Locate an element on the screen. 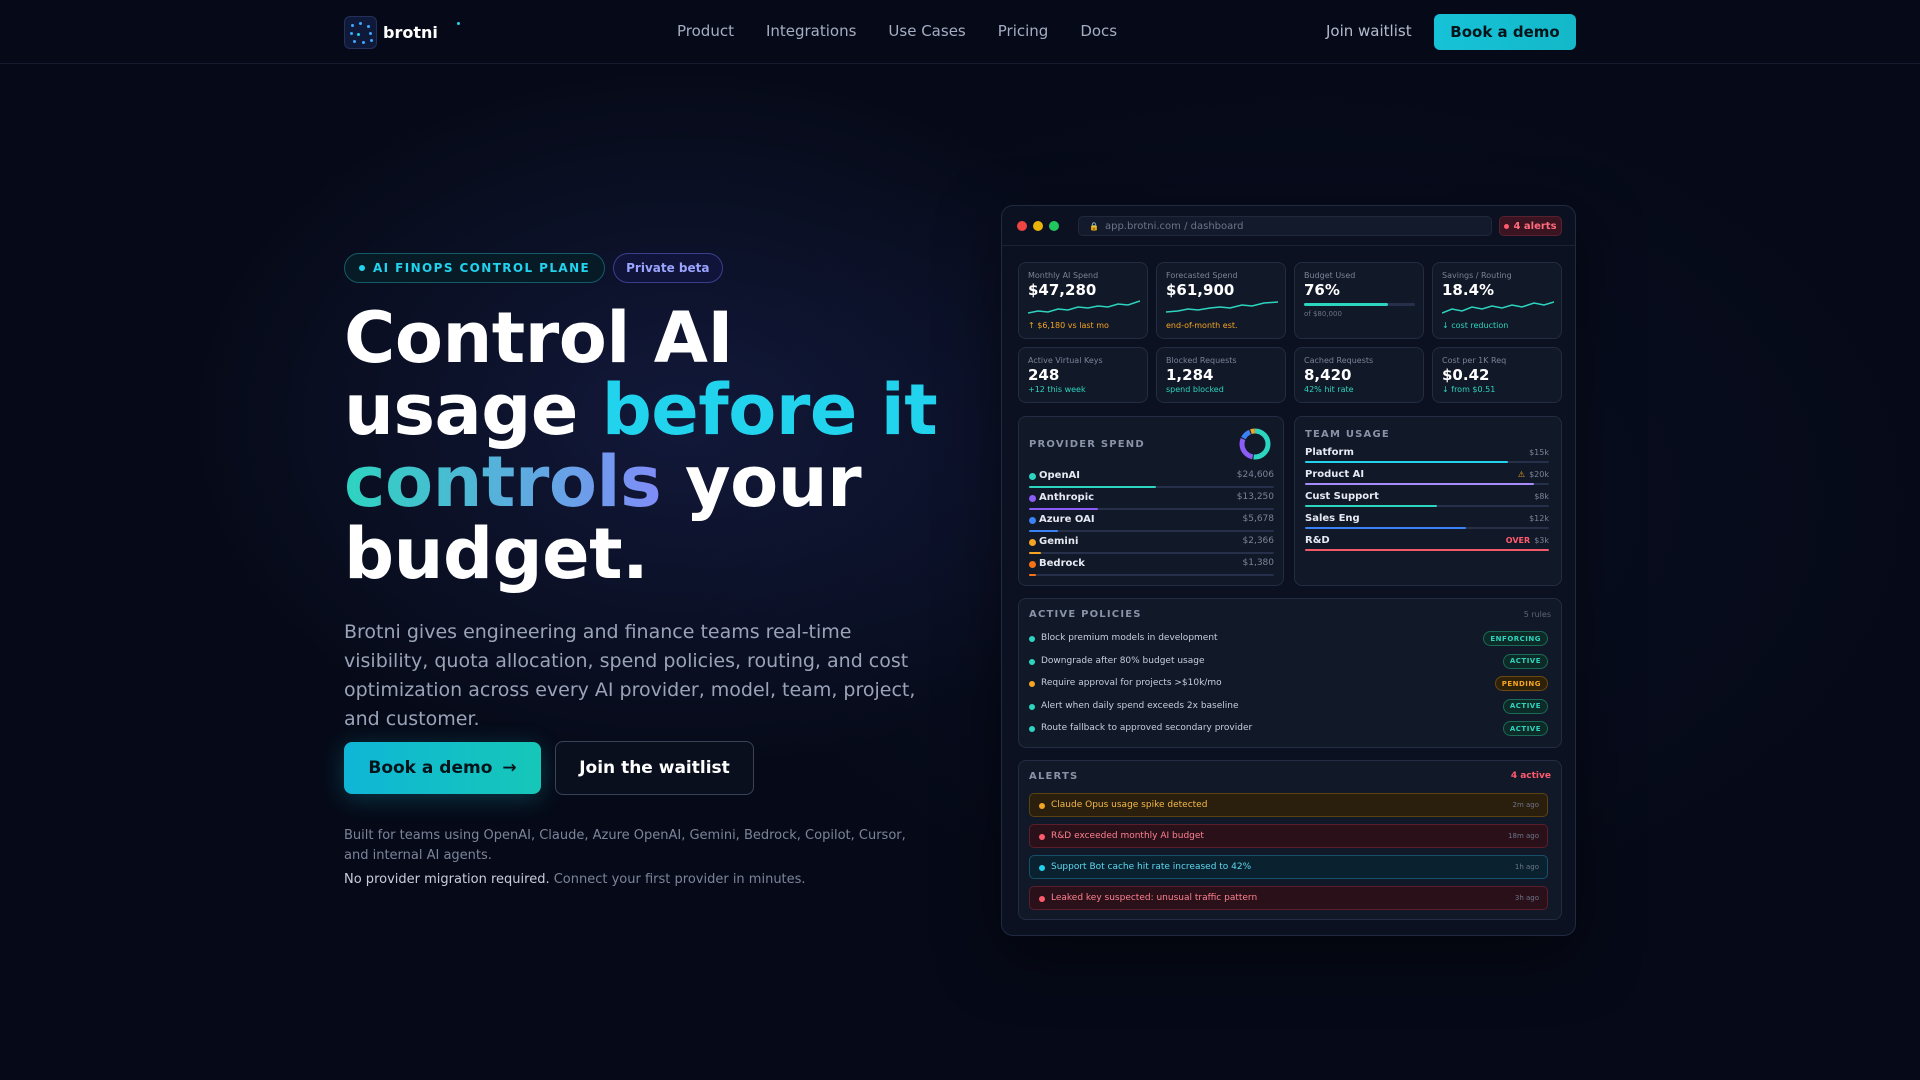  hero-join-waitlist-button: Join the waitlist is located at coordinates (654, 768).